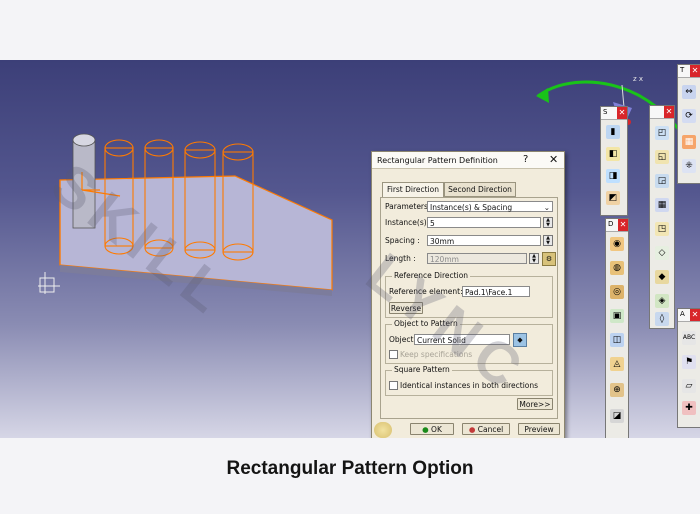 This screenshot has height=514, width=700. Describe the element at coordinates (548, 222) in the screenshot. I see `instances-stepper: ▲ ▼` at that location.